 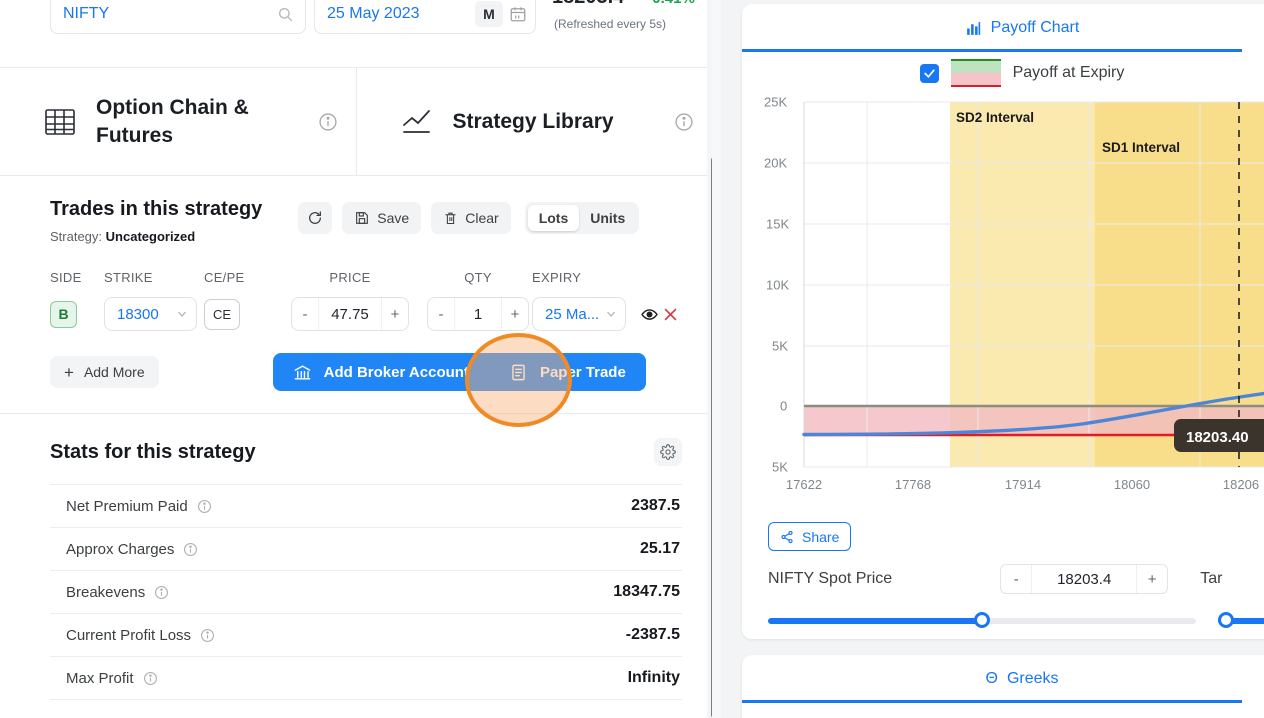 I want to click on stat-label: Breakevens, so click(x=106, y=592).